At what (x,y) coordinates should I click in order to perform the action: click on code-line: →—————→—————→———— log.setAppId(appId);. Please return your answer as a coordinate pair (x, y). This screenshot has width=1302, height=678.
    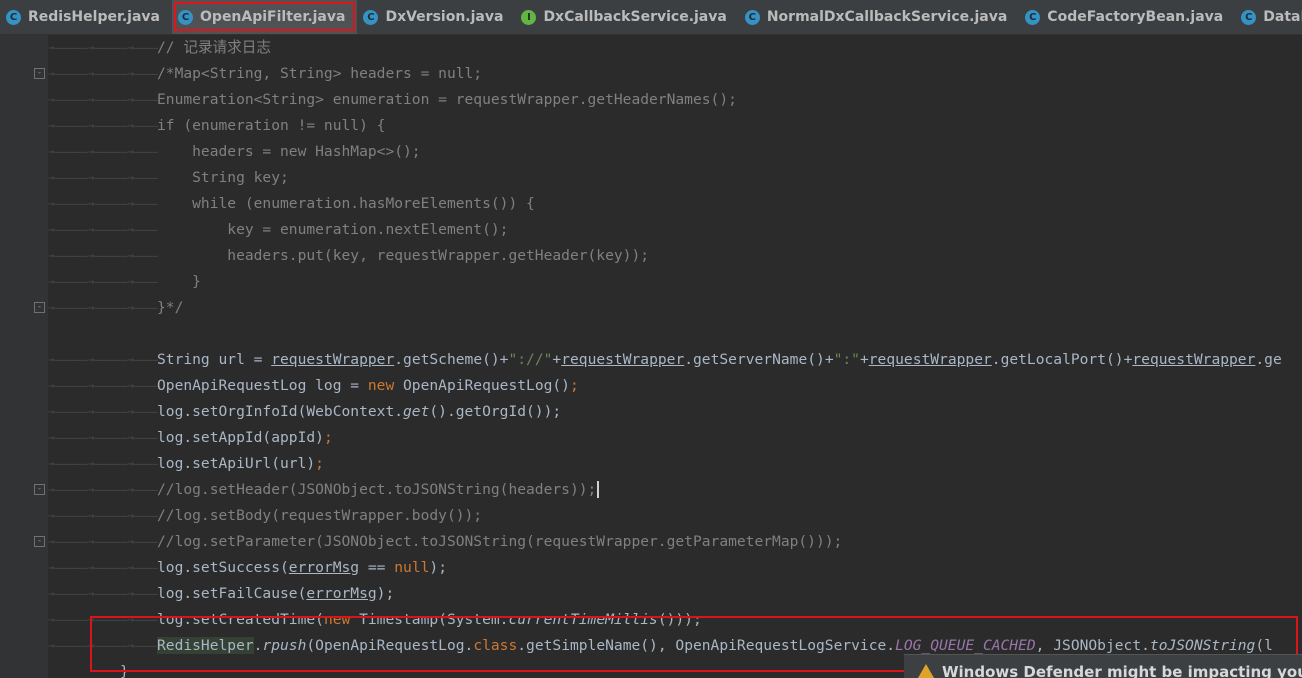
    Looking at the image, I should click on (651, 438).